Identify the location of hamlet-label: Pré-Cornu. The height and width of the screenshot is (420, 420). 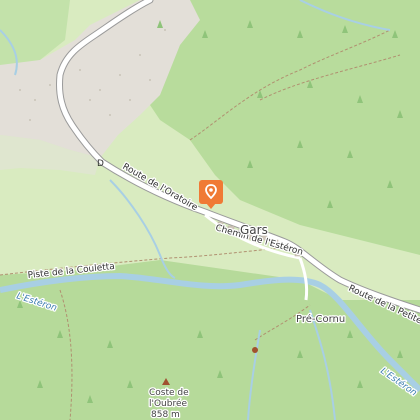
(320, 319).